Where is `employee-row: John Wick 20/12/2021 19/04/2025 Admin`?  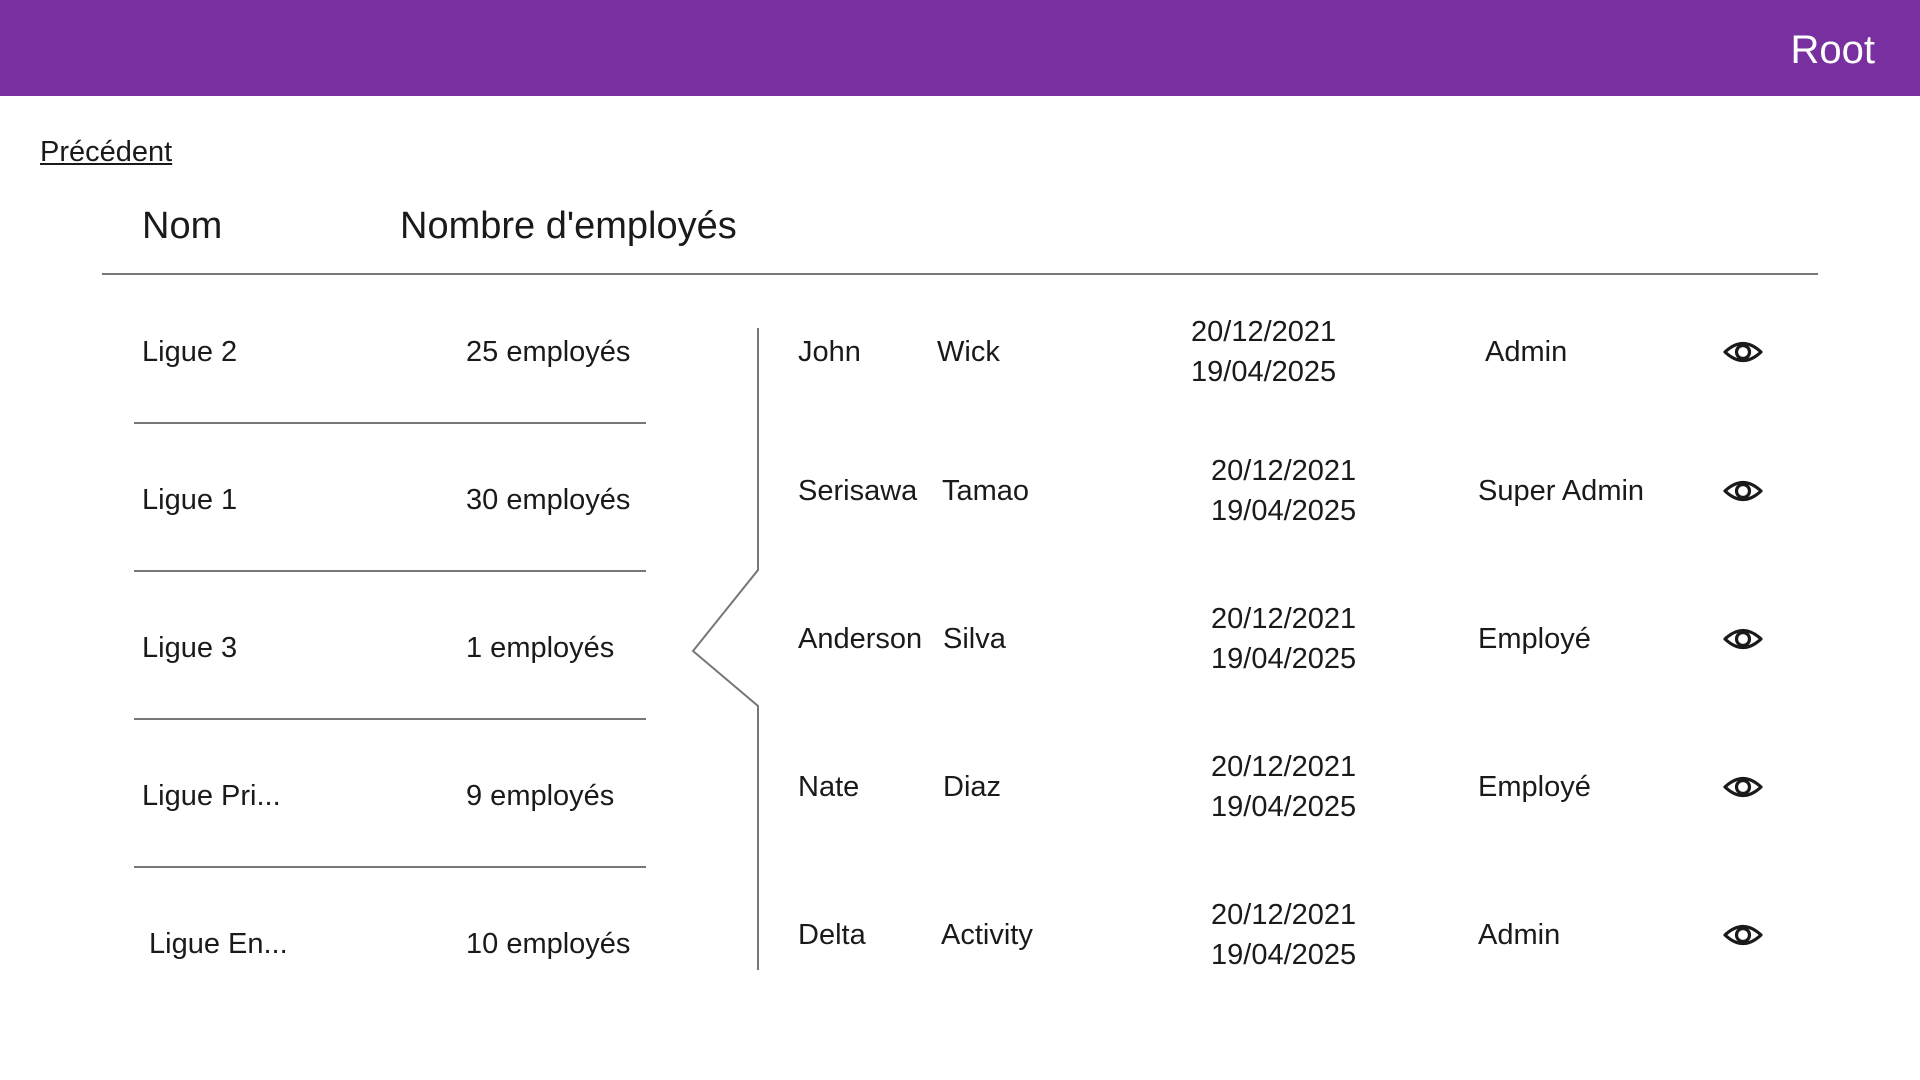 employee-row: John Wick 20/12/2021 19/04/2025 Admin is located at coordinates (1298, 352).